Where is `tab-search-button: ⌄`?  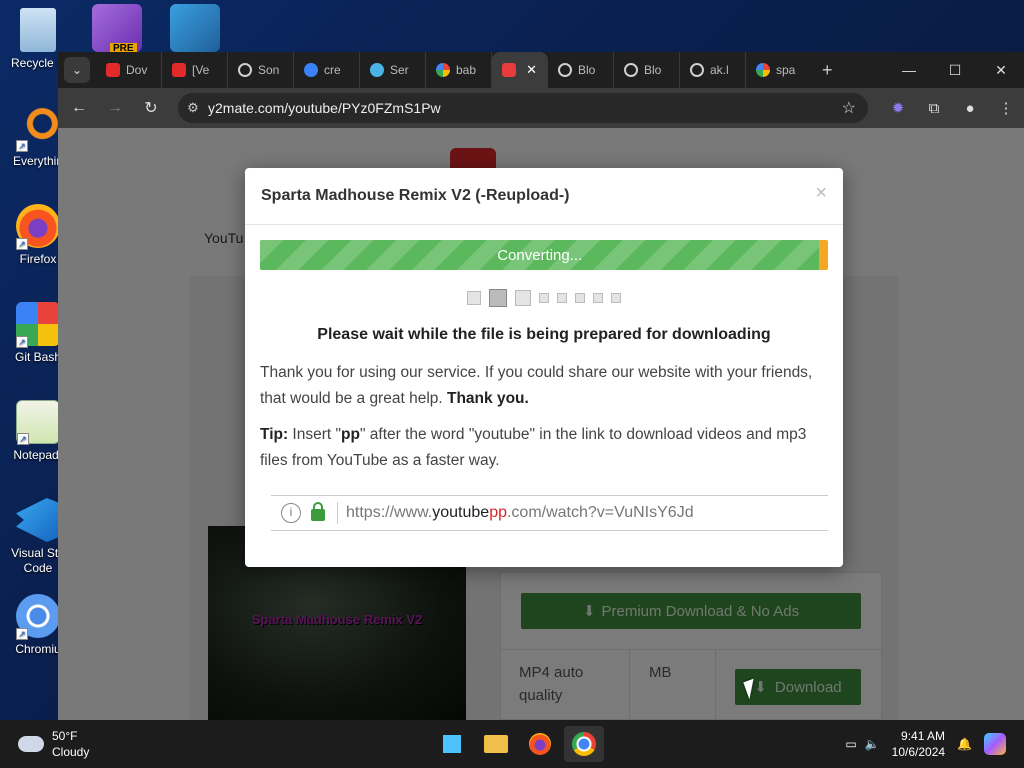
tab-search-button: ⌄ is located at coordinates (77, 70).